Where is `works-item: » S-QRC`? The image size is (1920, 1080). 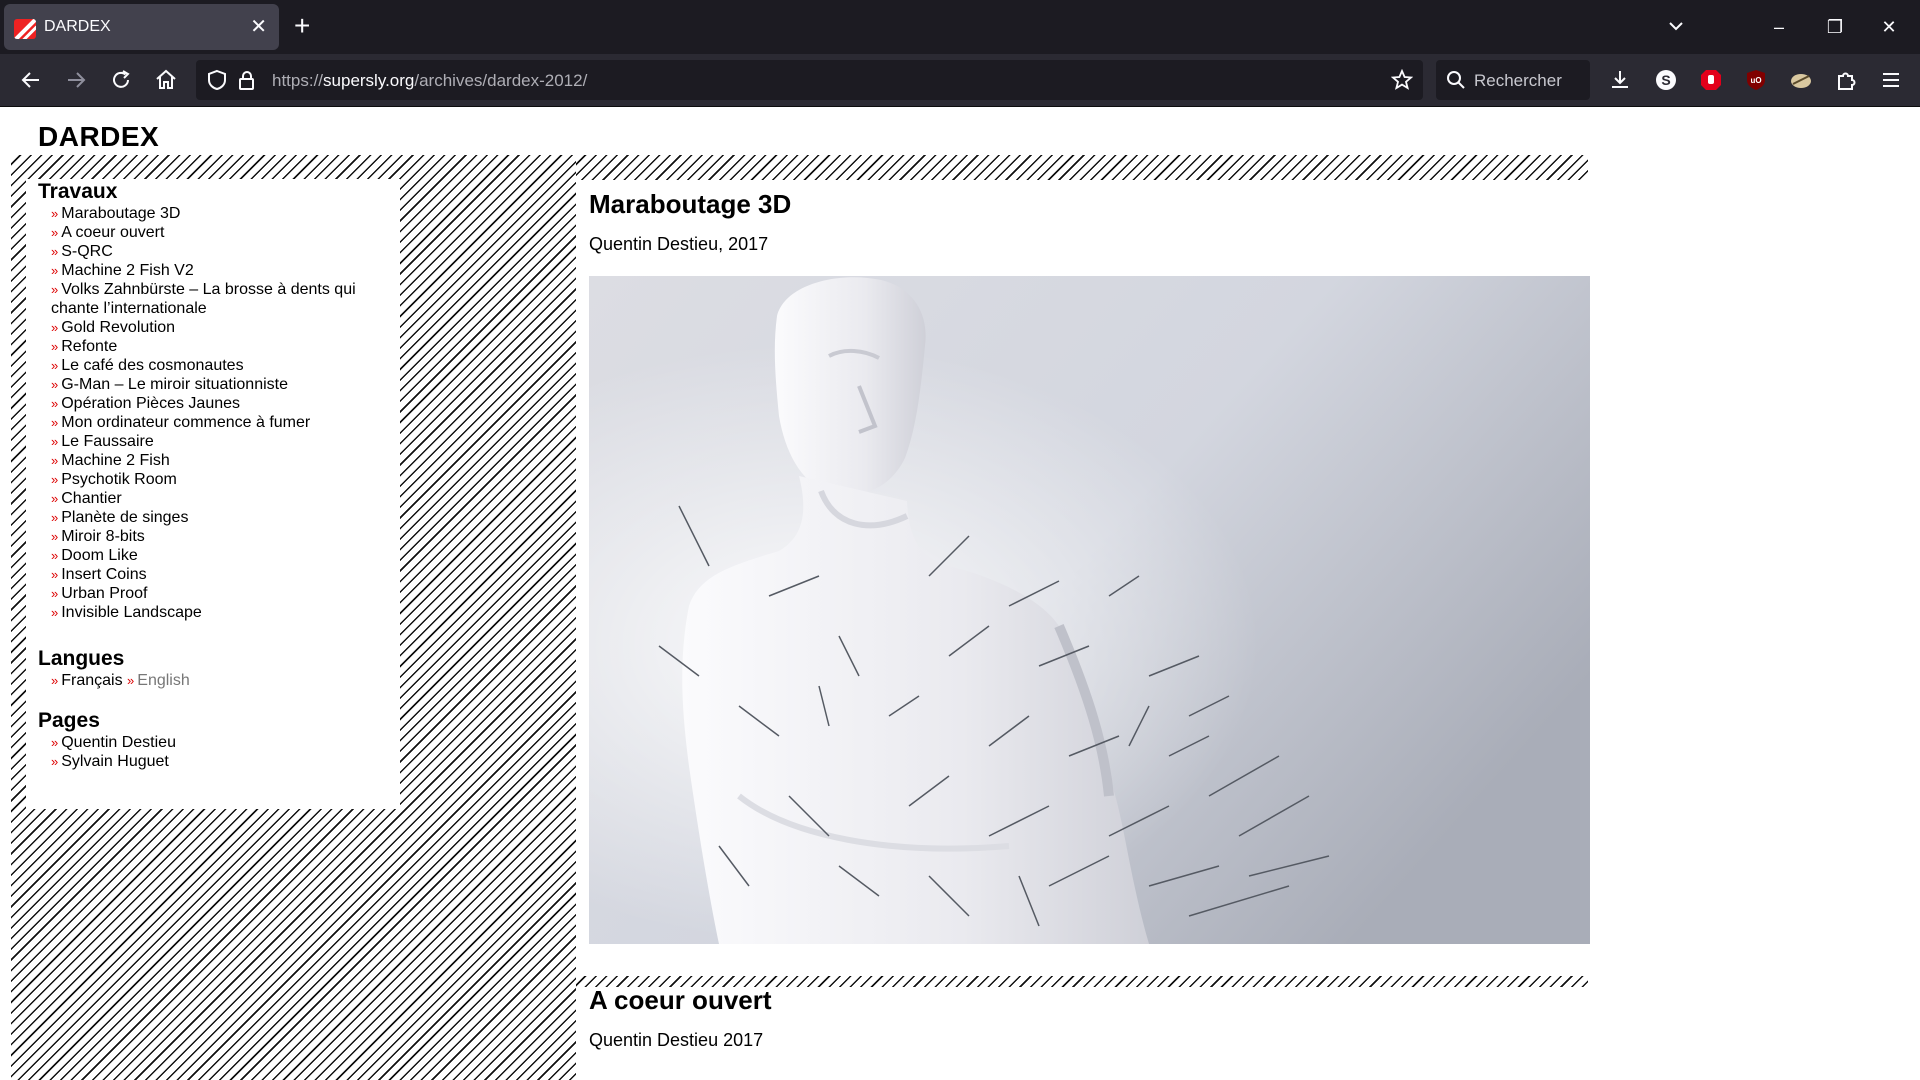
works-item: » S-QRC is located at coordinates (216, 251).